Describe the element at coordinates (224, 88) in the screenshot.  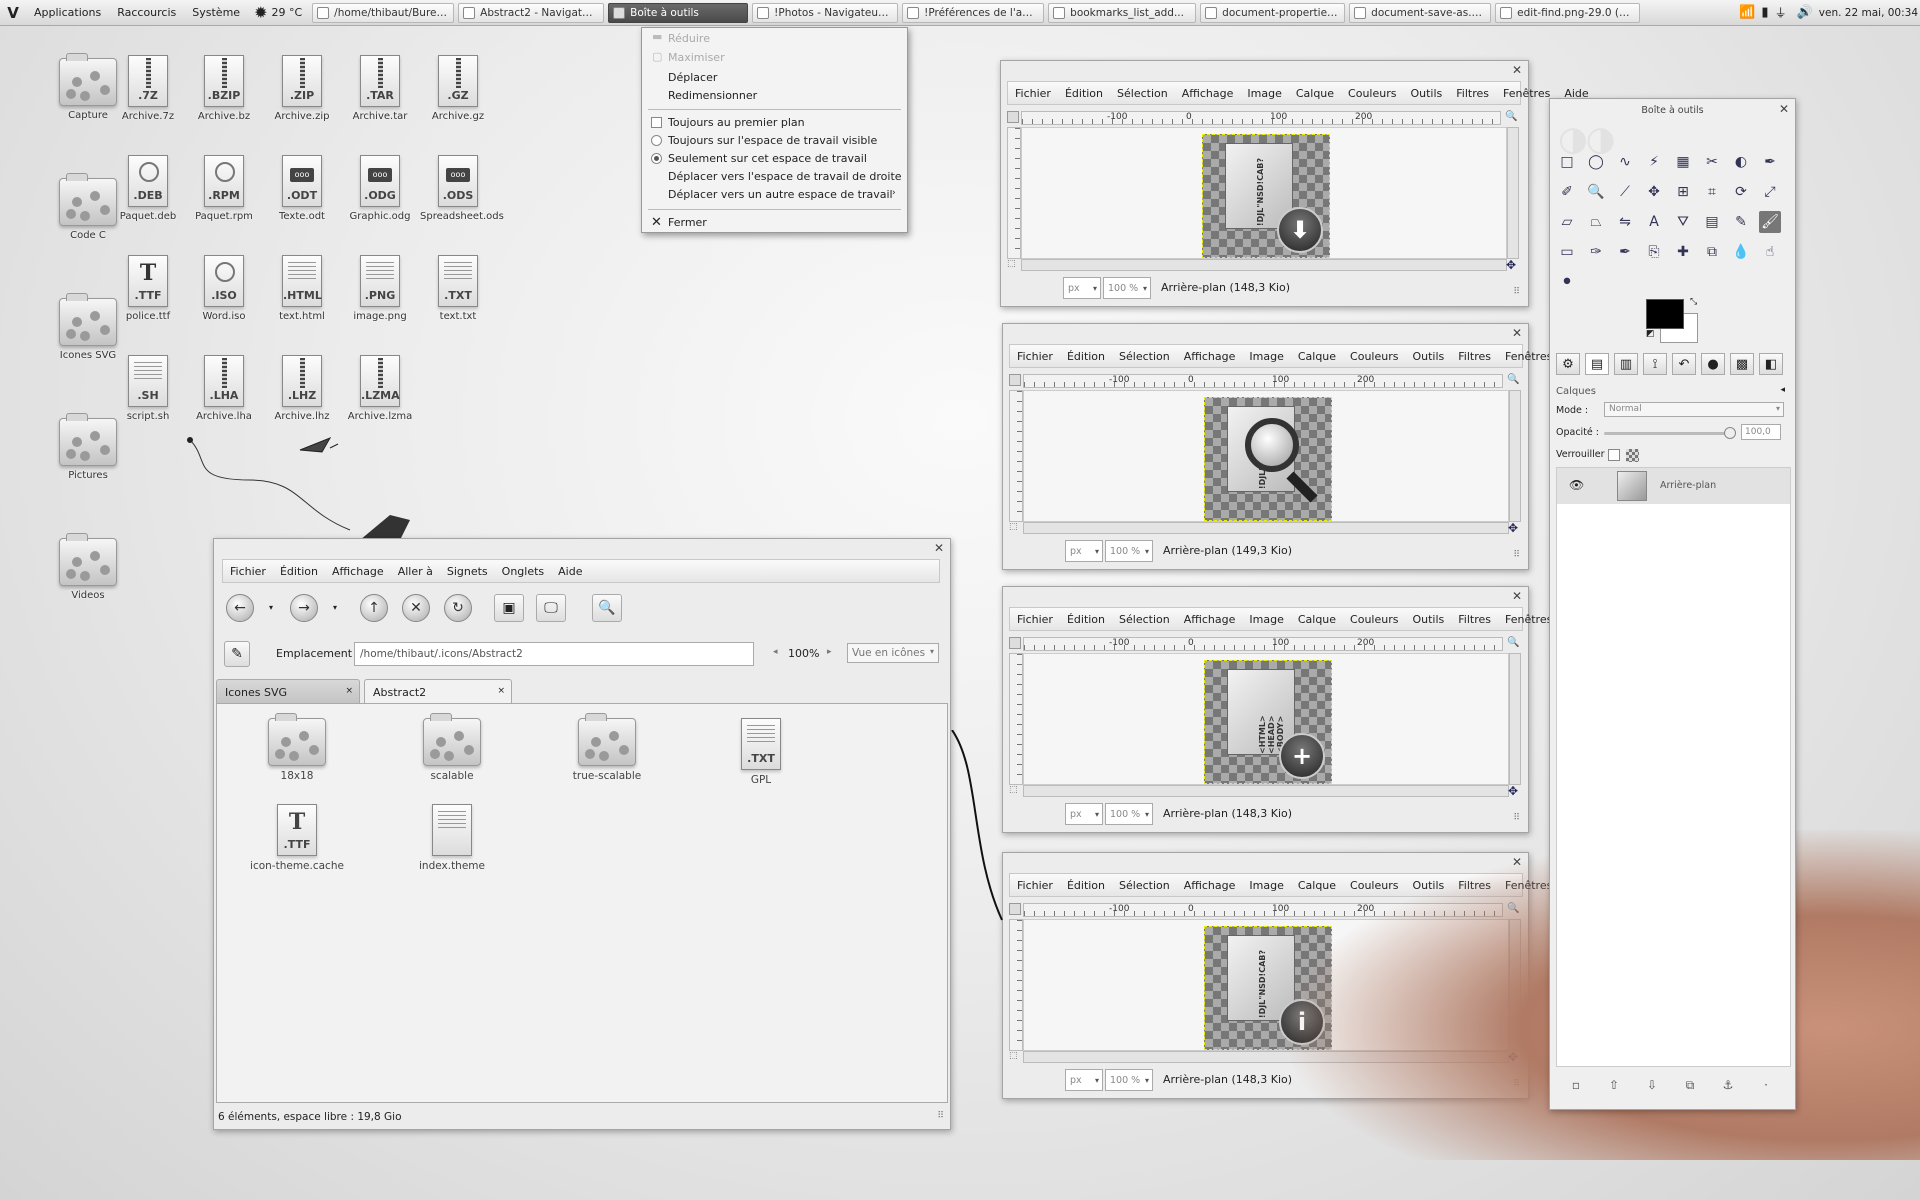
I see `desktop-file: .BZIP Archive.bz` at that location.